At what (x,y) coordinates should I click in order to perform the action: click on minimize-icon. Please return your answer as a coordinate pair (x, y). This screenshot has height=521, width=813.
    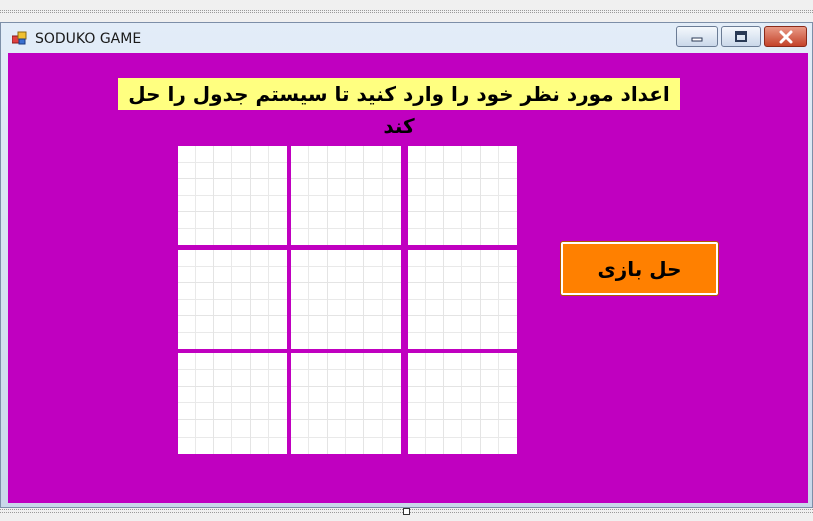
    Looking at the image, I should click on (697, 39).